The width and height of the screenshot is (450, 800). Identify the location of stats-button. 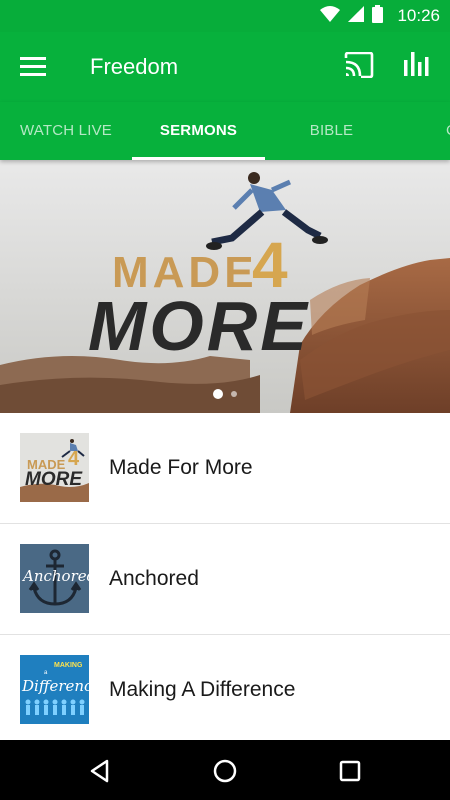
(420, 67).